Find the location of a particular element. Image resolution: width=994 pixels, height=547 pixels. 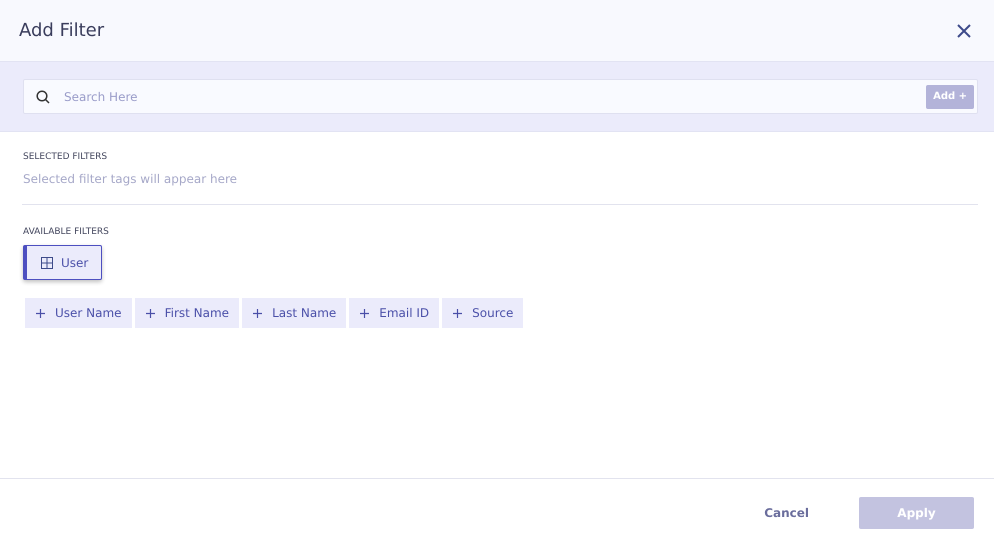

table-icon is located at coordinates (47, 262).